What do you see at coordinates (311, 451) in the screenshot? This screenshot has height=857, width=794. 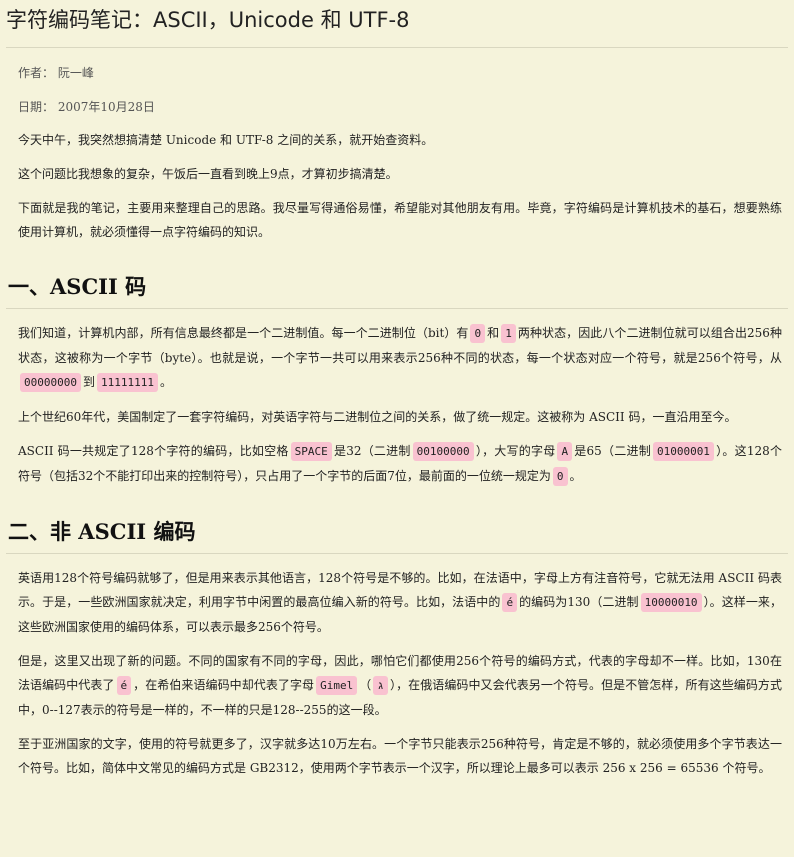 I see `code-space: SPACE` at bounding box center [311, 451].